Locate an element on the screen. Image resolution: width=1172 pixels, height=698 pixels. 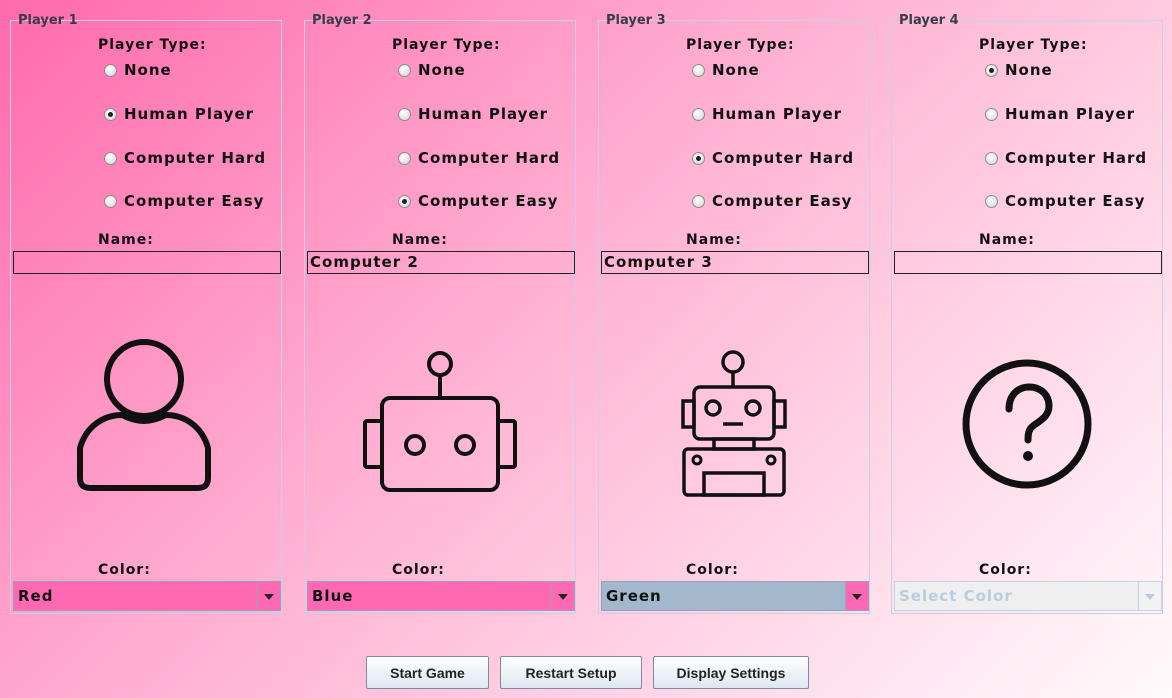
panel-title: Player 4 is located at coordinates (929, 20).